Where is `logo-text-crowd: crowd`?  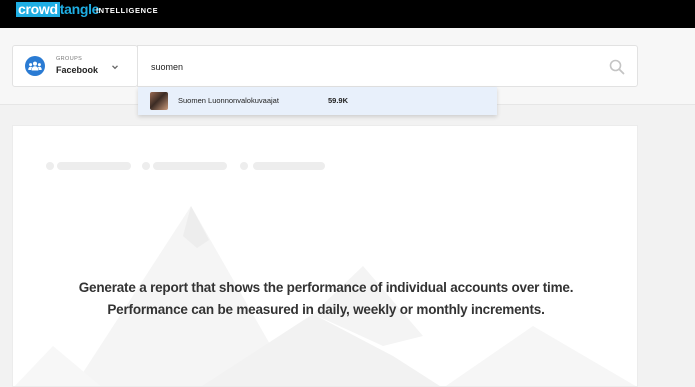
logo-text-crowd: crowd is located at coordinates (38, 9).